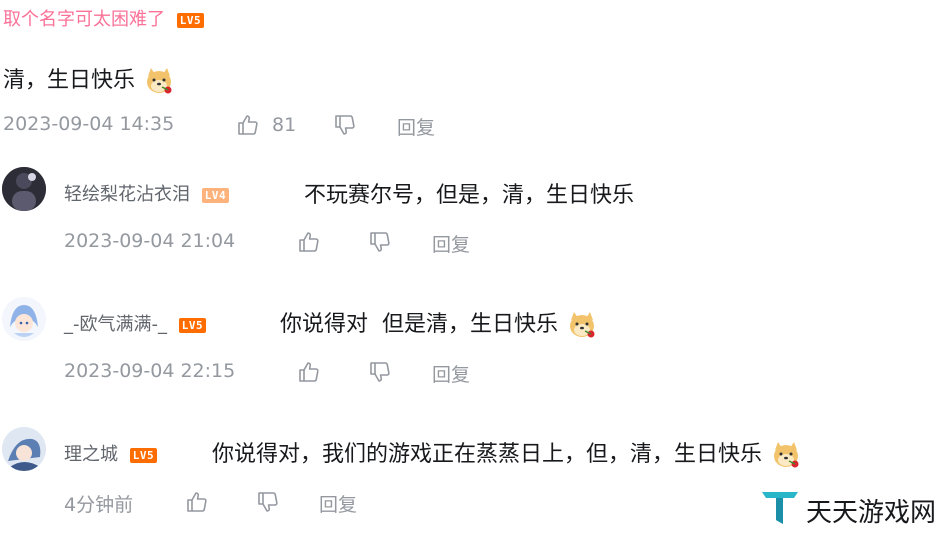 This screenshot has height=533, width=947. I want to click on comment-time: 2023-09-04 14:35, so click(89, 124).